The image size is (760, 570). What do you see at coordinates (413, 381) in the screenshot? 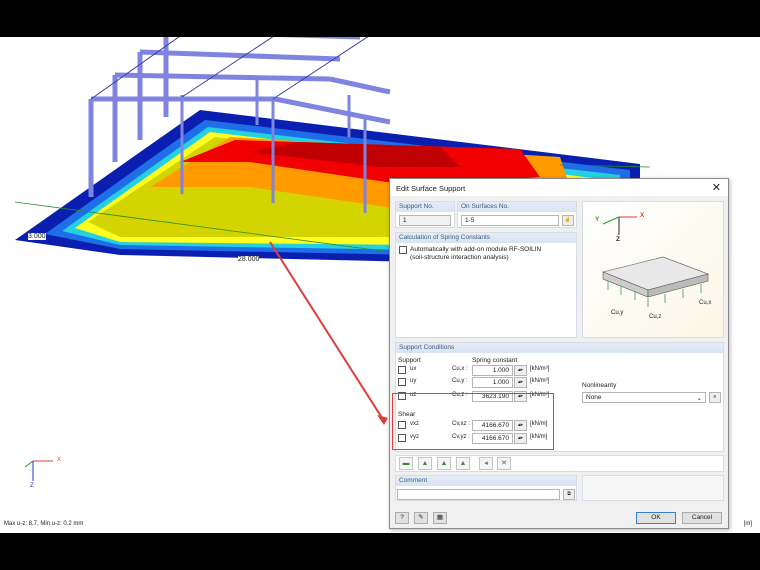
I see `dof-label: uy` at bounding box center [413, 381].